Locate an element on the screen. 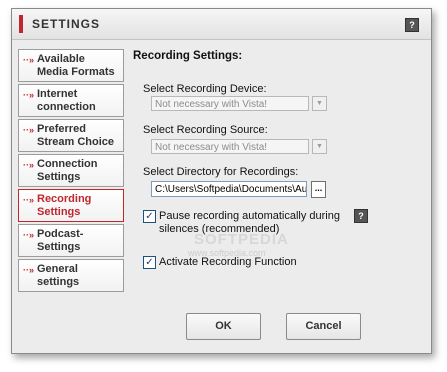 This screenshot has height=372, width=447. pause-label-line1: Pause recording automatically during is located at coordinates (249, 216).